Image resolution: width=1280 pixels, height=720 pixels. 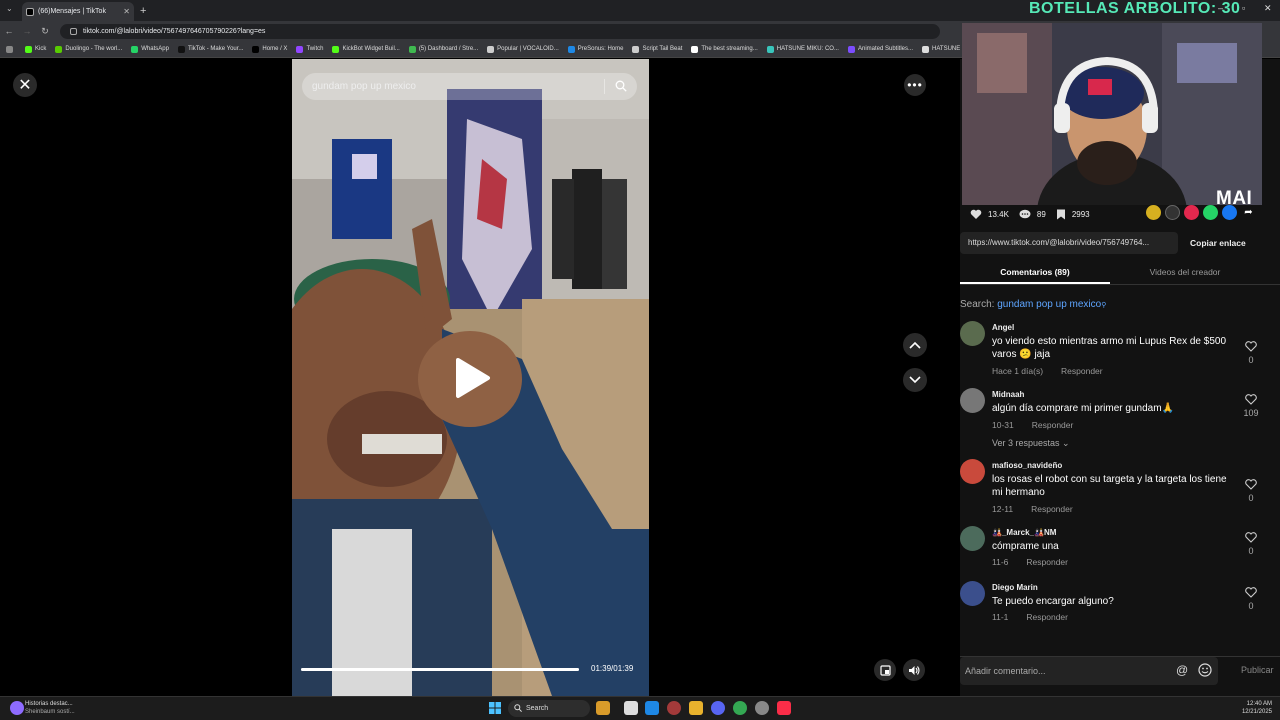 What do you see at coordinates (78, 11) in the screenshot?
I see `browser-tab: (66)Mensajes | TikTok ✕` at bounding box center [78, 11].